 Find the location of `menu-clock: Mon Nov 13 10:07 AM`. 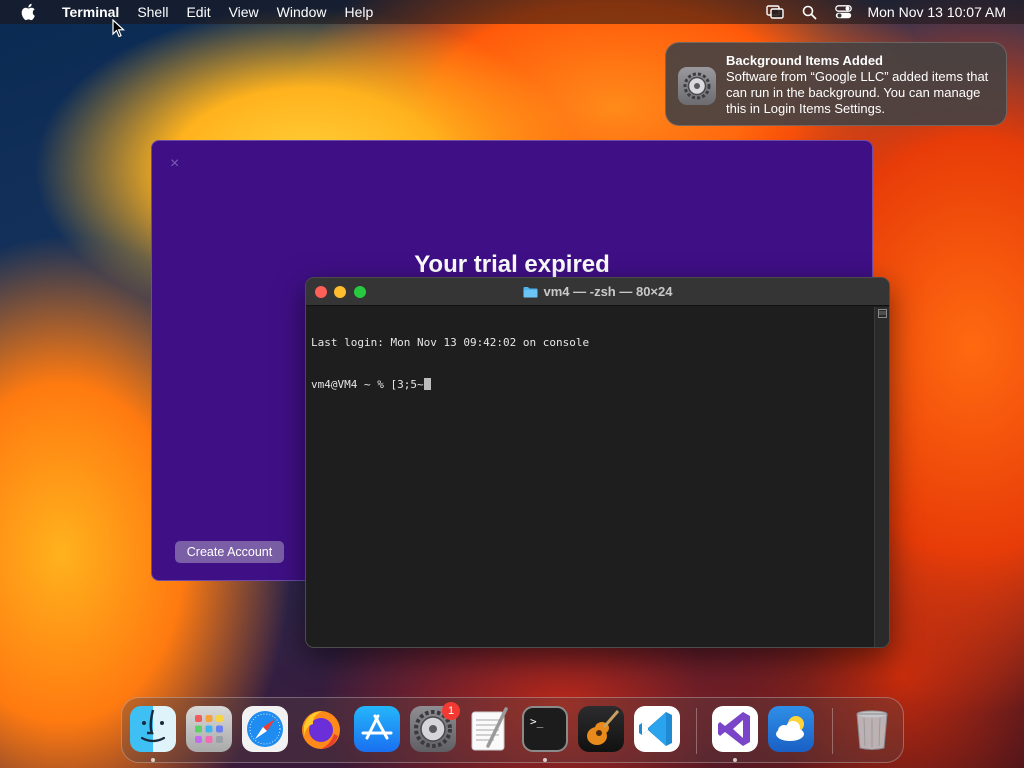

menu-clock: Mon Nov 13 10:07 AM is located at coordinates (936, 12).